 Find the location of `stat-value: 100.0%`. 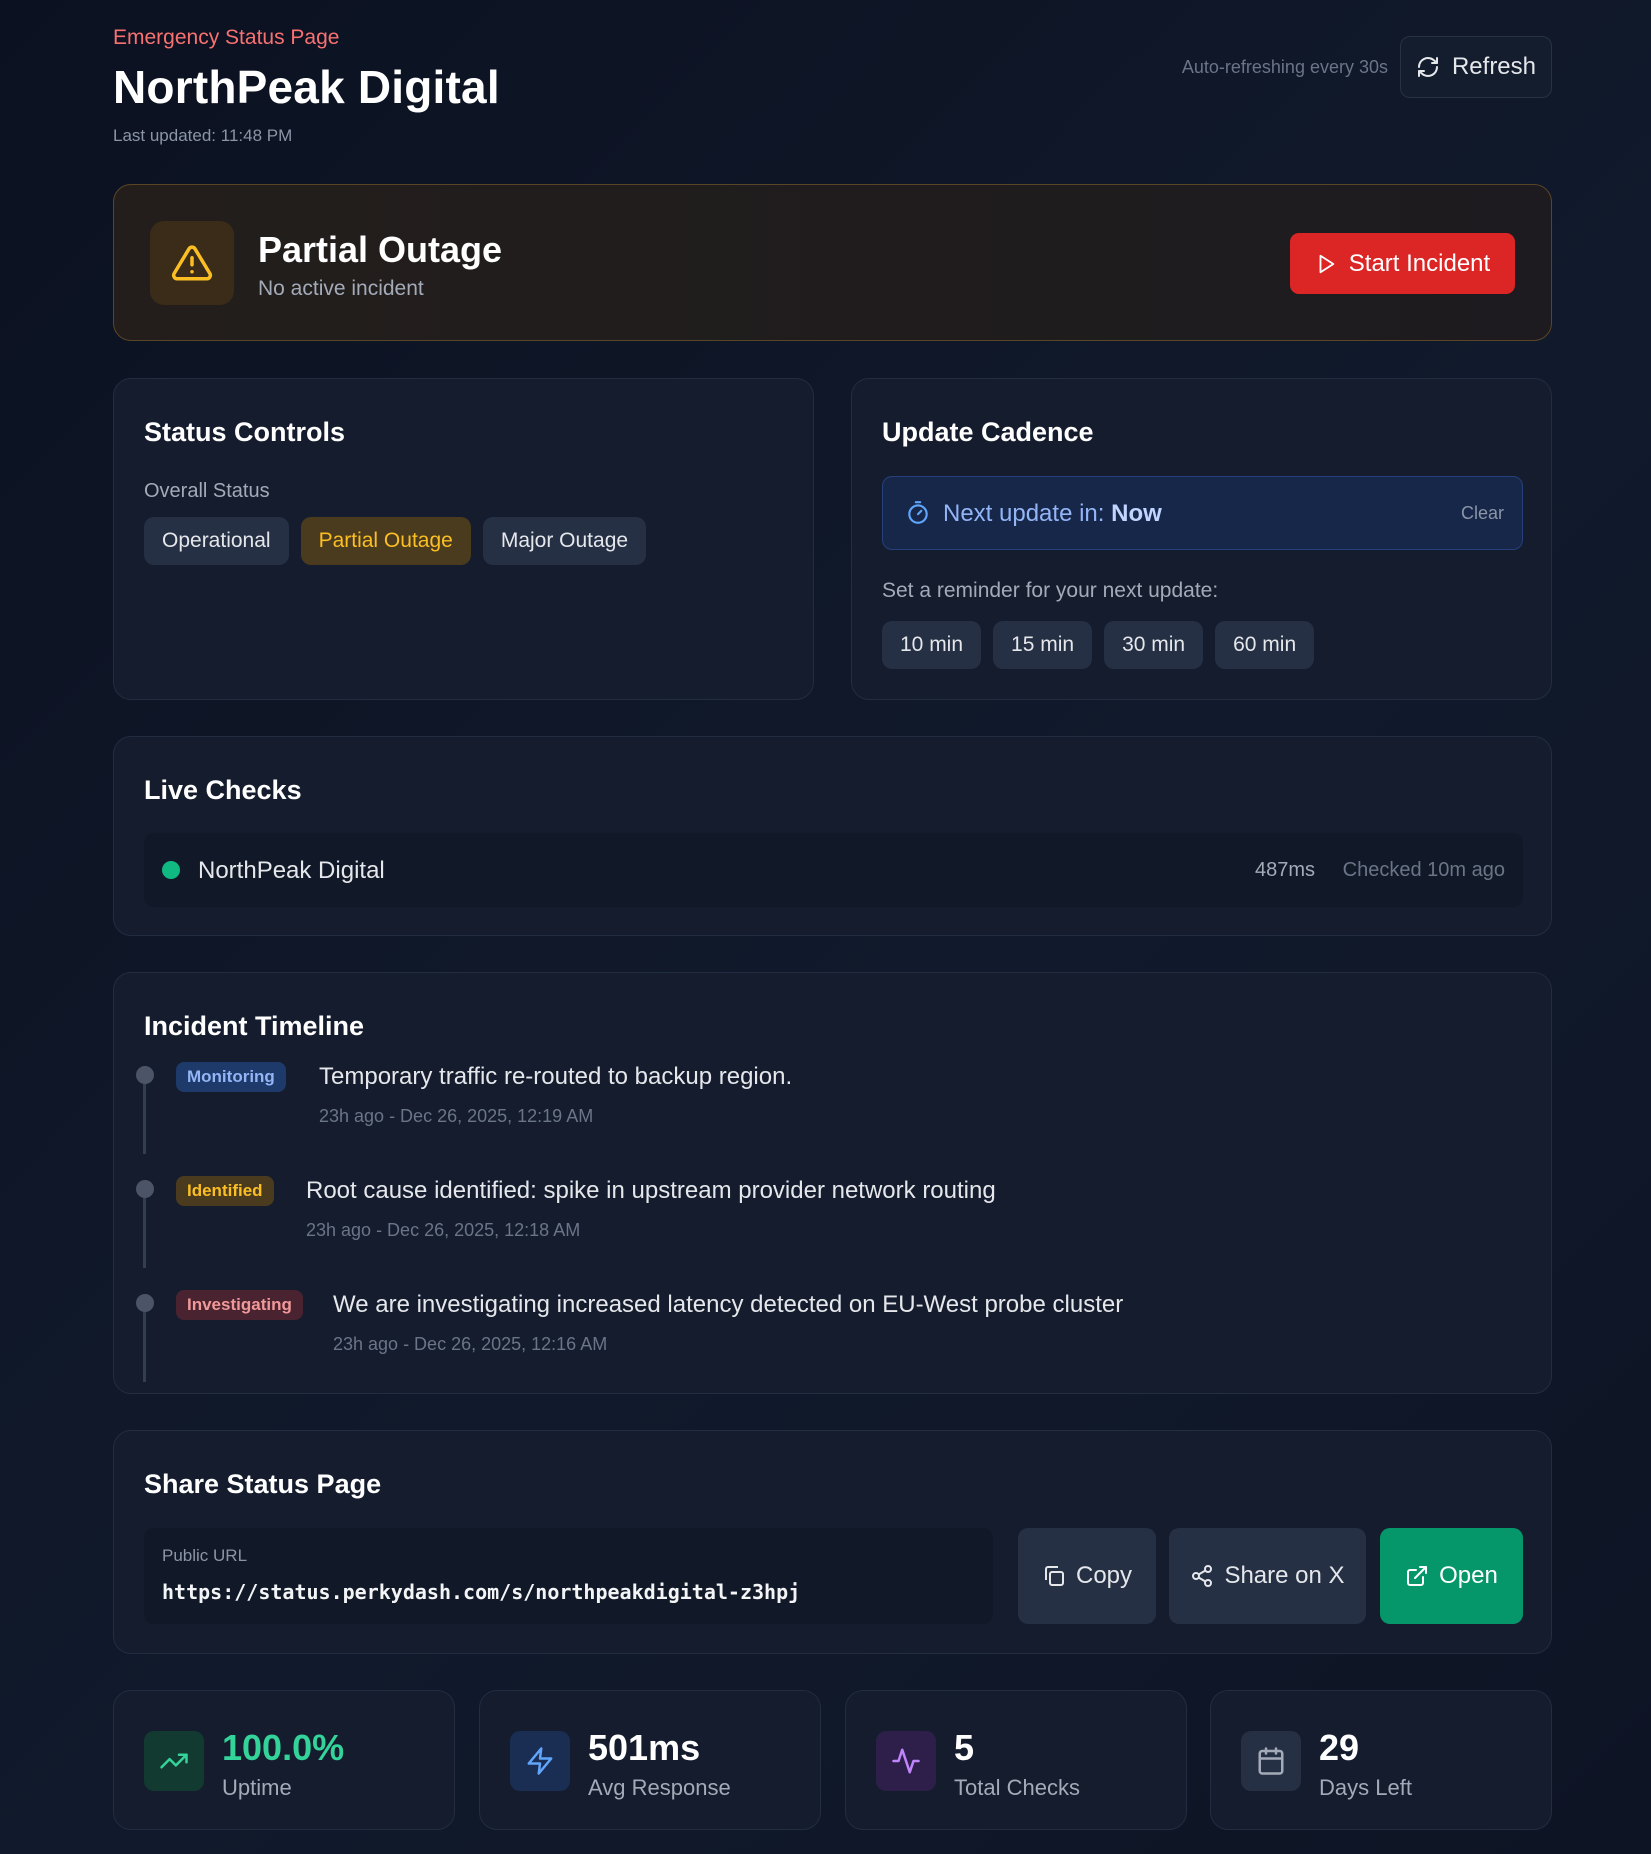

stat-value: 100.0% is located at coordinates (283, 1747).